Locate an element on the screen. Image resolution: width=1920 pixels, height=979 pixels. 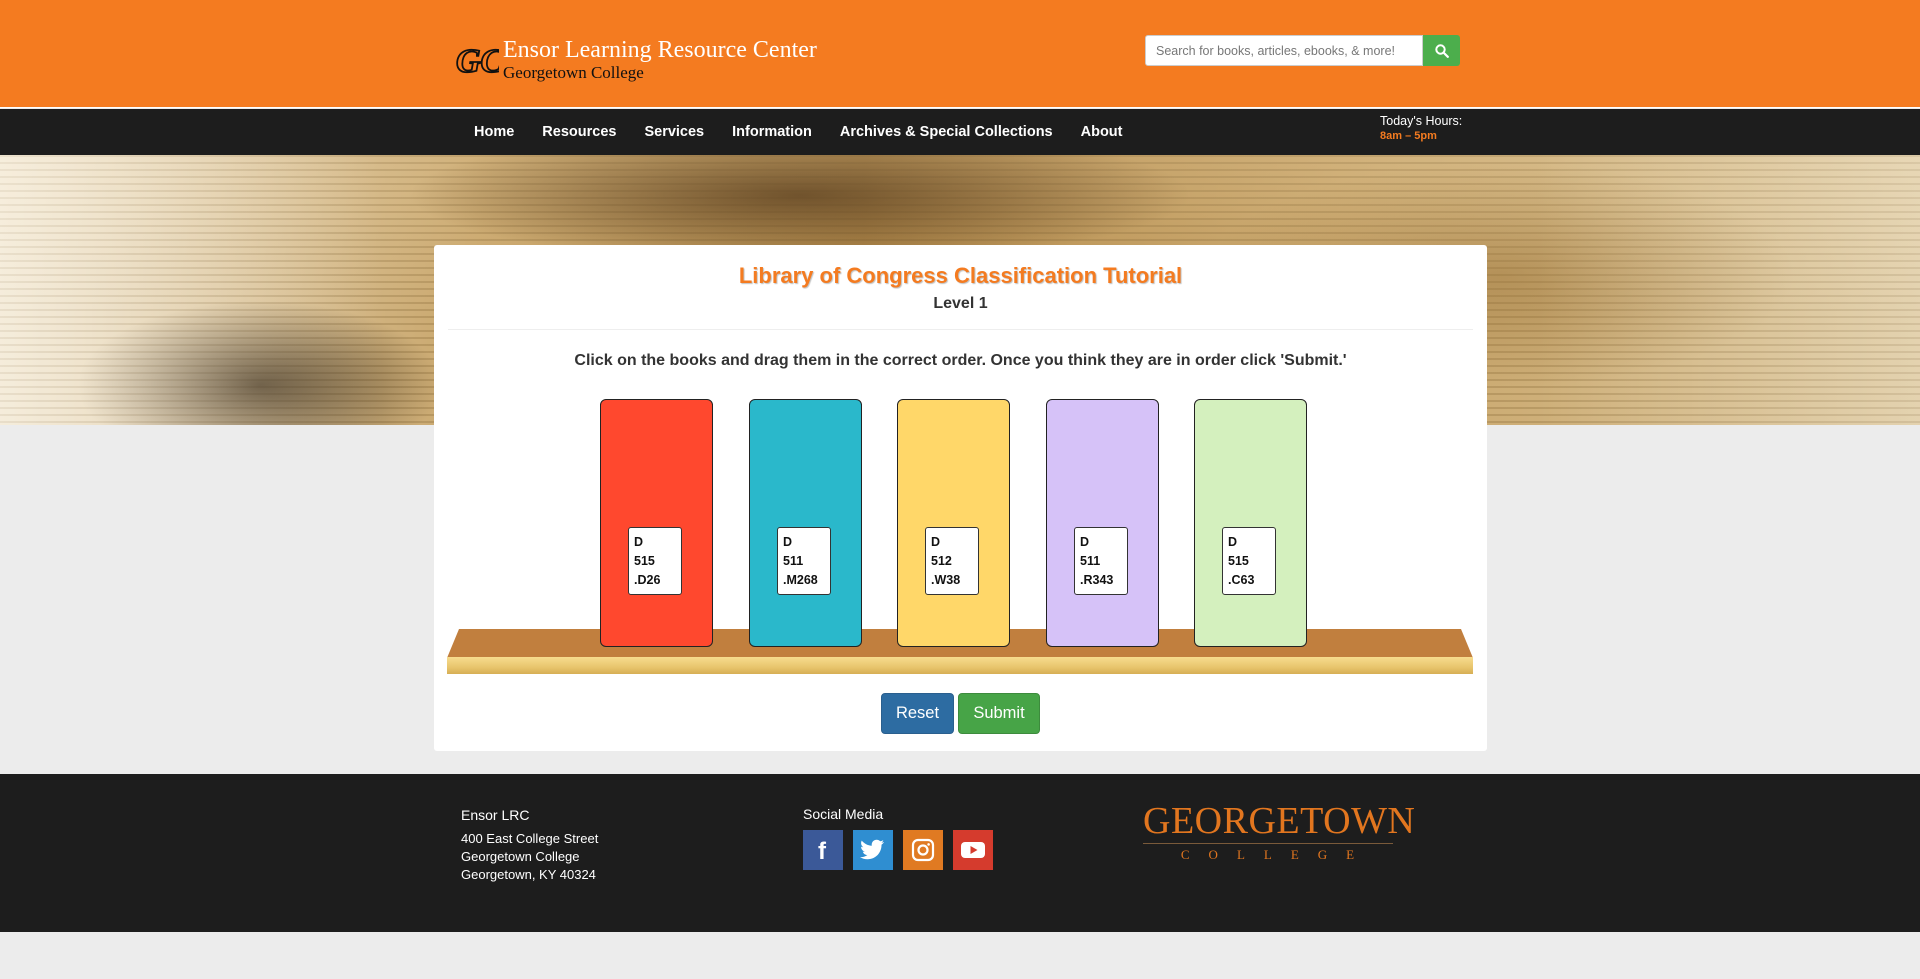
facebook-icon: f is located at coordinates (823, 850).